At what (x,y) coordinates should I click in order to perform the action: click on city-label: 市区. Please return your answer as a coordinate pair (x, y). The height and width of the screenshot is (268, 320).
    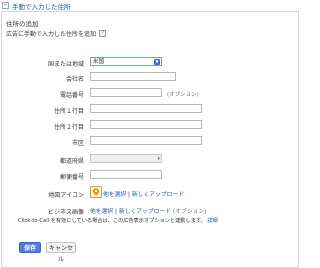
    Looking at the image, I should click on (77, 143).